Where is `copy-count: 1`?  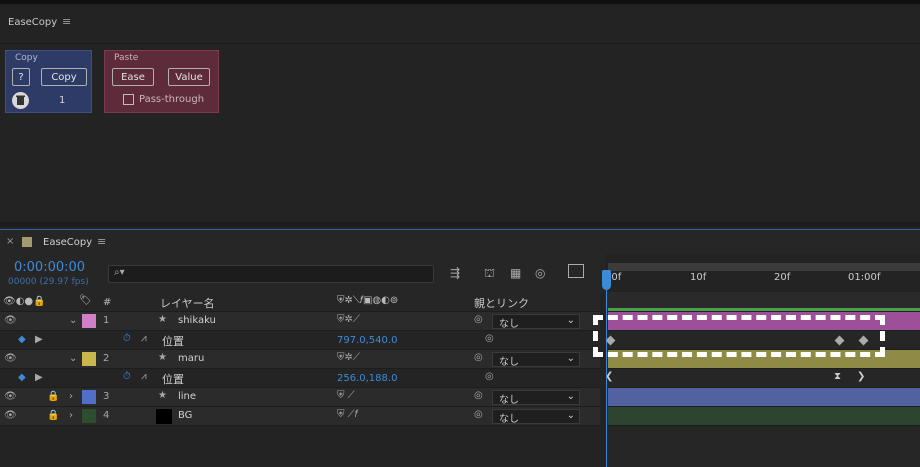
copy-count: 1 is located at coordinates (62, 100).